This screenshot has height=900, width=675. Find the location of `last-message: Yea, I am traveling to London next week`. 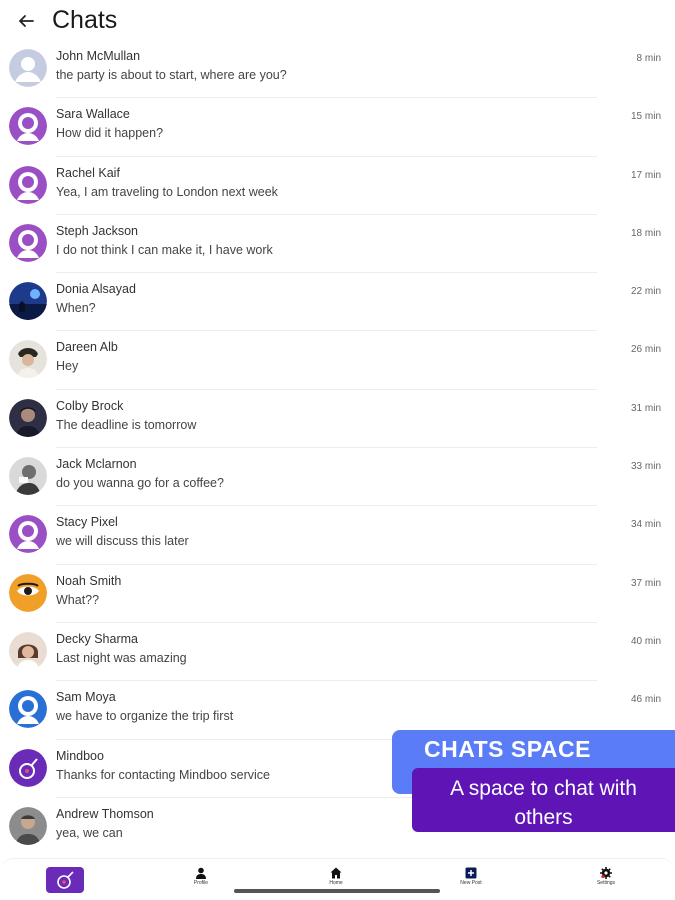

last-message: Yea, I am traveling to London next week is located at coordinates (167, 191).